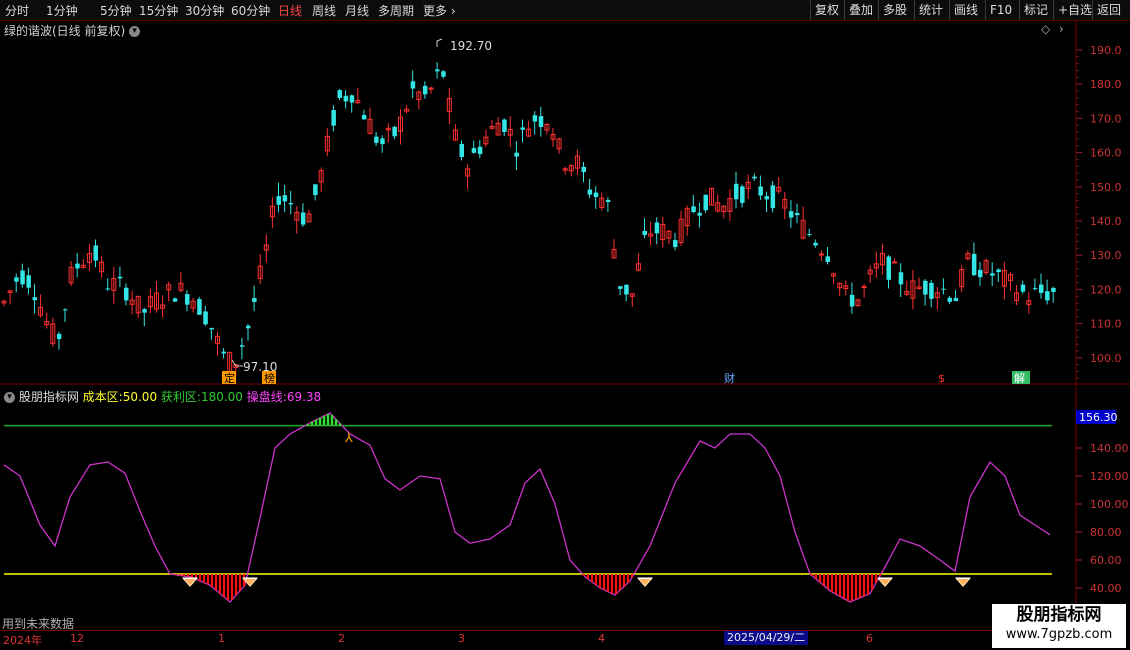 This screenshot has width=1130, height=650. What do you see at coordinates (869, 638) in the screenshot?
I see `date-label-jun: 6` at bounding box center [869, 638].